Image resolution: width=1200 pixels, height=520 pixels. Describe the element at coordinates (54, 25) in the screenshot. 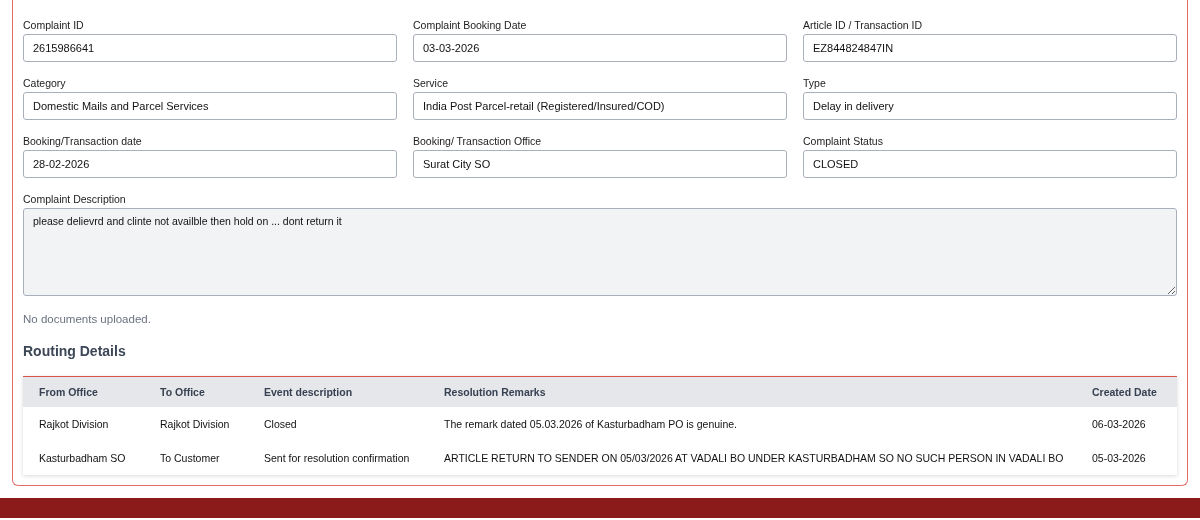

I see `field-label: Complaint ID` at that location.